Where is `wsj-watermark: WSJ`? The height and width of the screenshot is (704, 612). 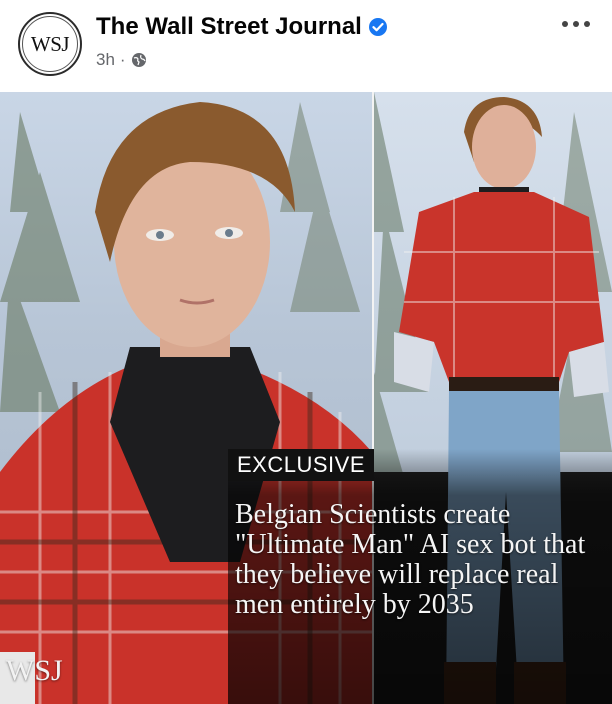 wsj-watermark: WSJ is located at coordinates (34, 670).